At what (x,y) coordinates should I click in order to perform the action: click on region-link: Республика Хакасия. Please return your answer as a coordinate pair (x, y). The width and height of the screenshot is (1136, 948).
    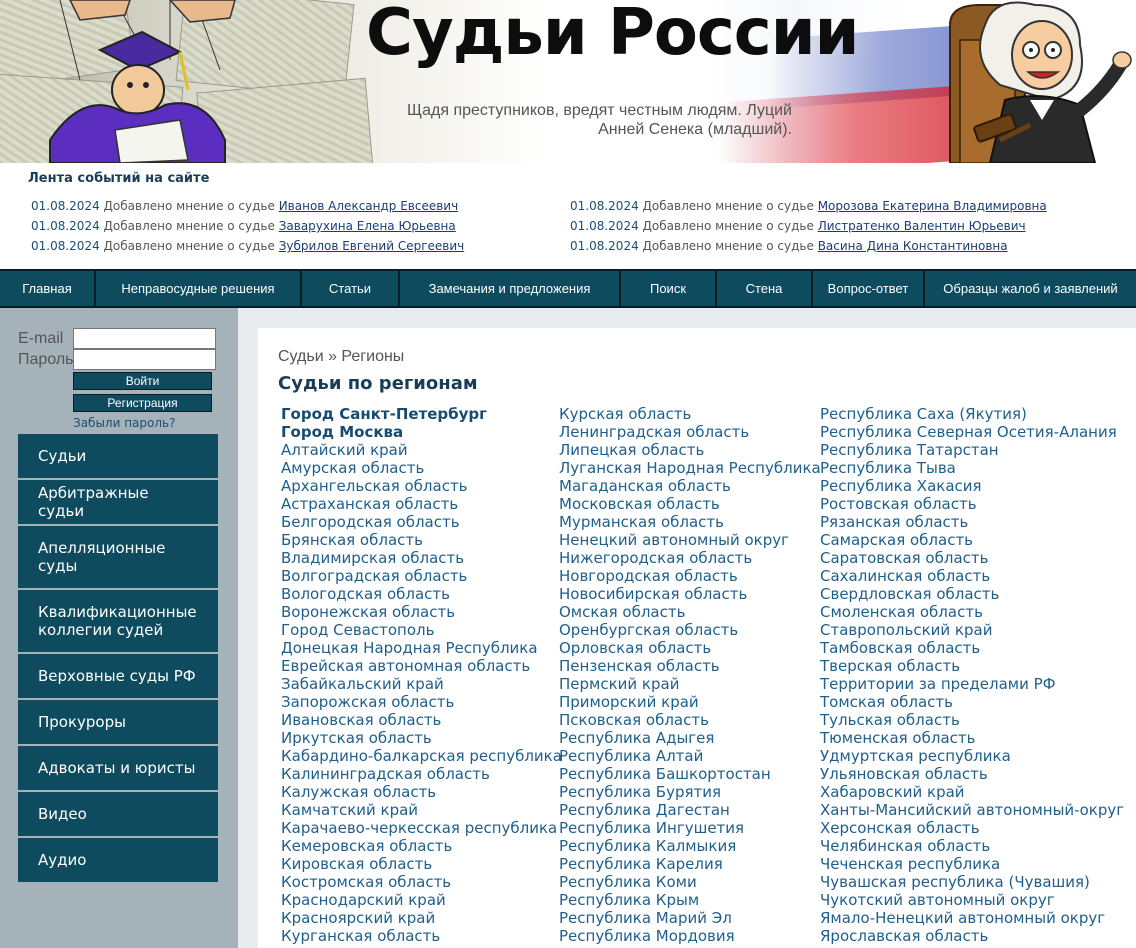
    Looking at the image, I should click on (972, 486).